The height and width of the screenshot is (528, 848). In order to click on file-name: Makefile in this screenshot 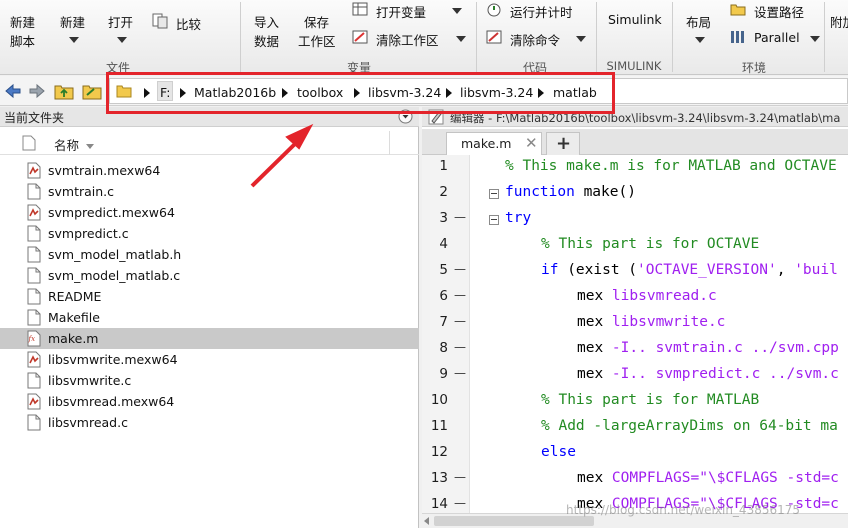, I will do `click(74, 317)`.